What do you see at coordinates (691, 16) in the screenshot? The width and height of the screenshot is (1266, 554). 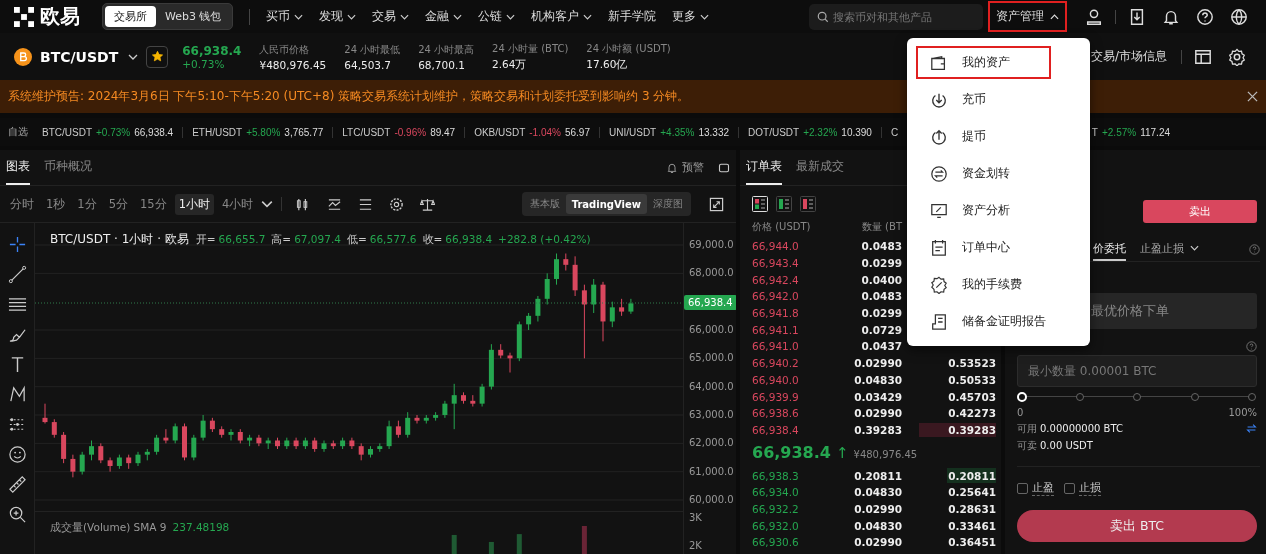 I see `nav-menu-item: 更多` at bounding box center [691, 16].